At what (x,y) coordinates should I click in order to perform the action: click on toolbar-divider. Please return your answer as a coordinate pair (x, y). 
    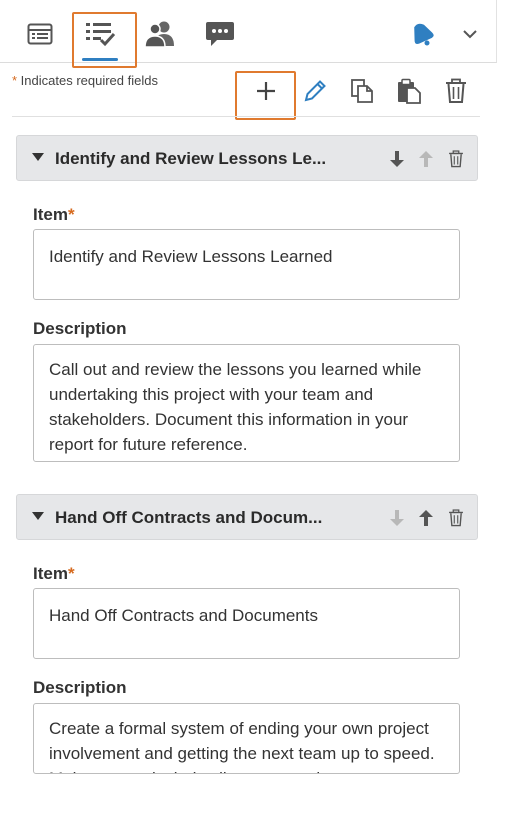
    Looking at the image, I should click on (246, 116).